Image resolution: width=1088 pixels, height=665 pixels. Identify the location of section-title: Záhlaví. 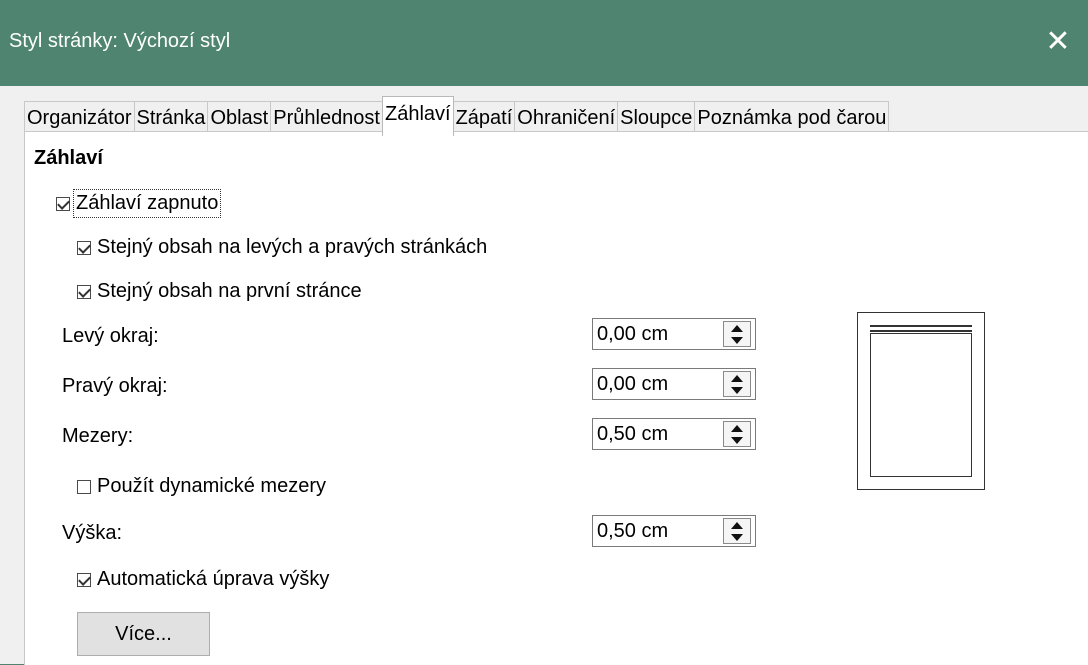
(68, 158).